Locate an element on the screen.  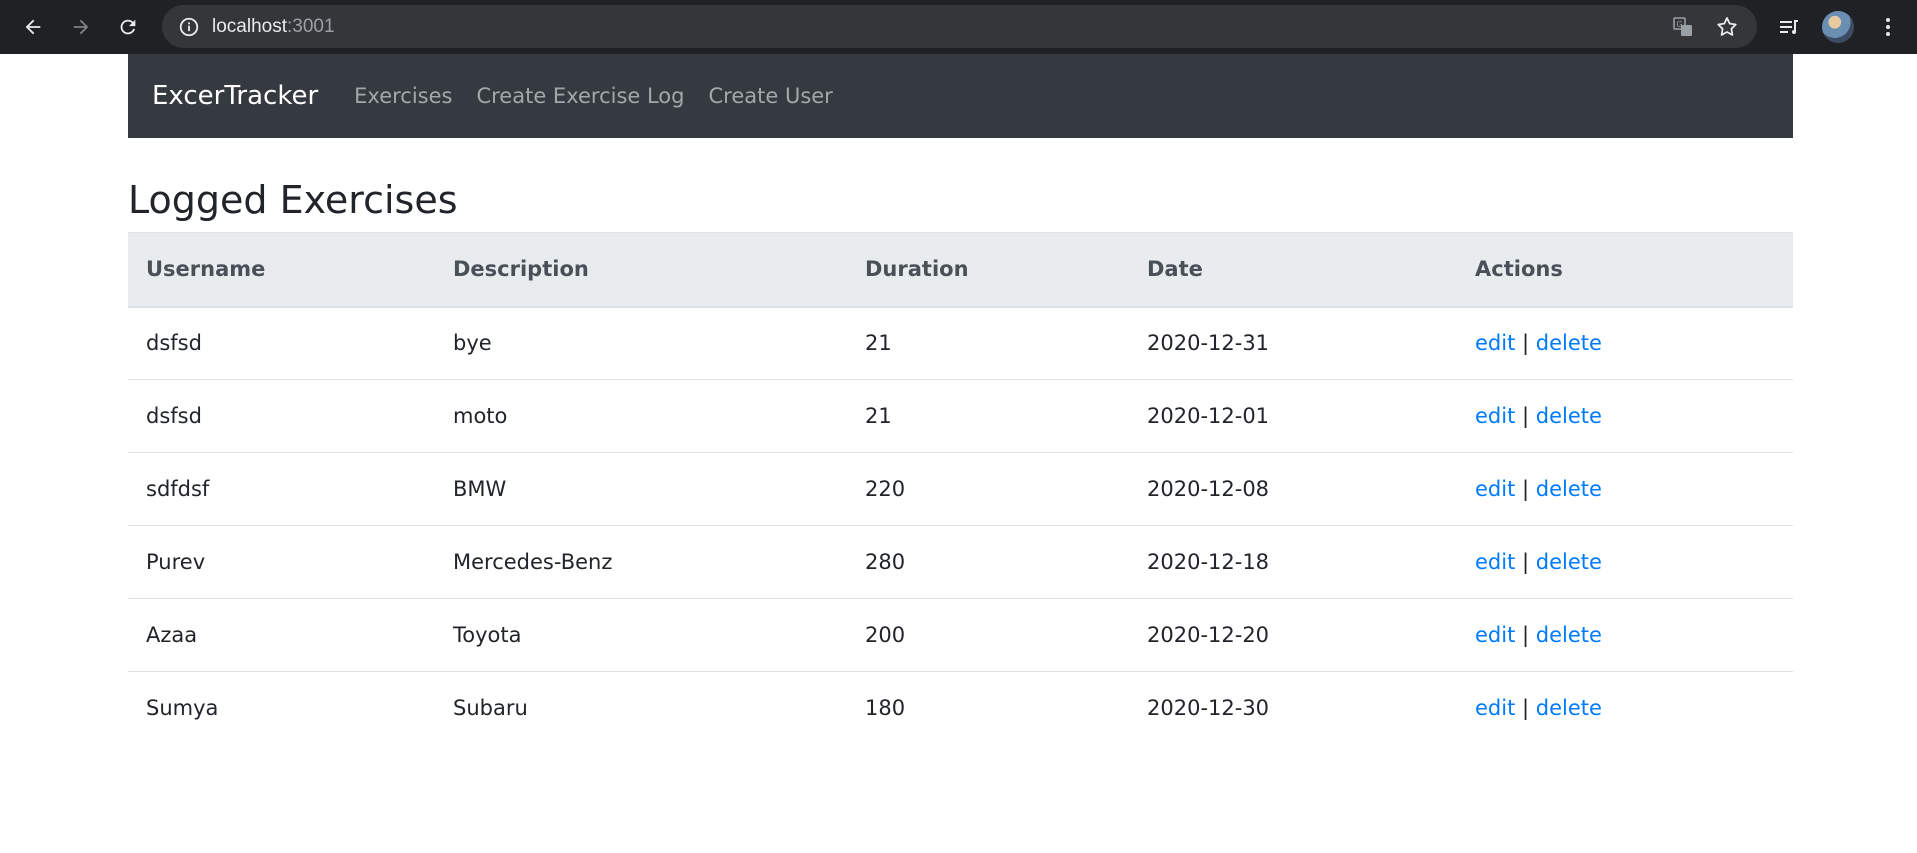
cell-description: bye is located at coordinates (472, 343).